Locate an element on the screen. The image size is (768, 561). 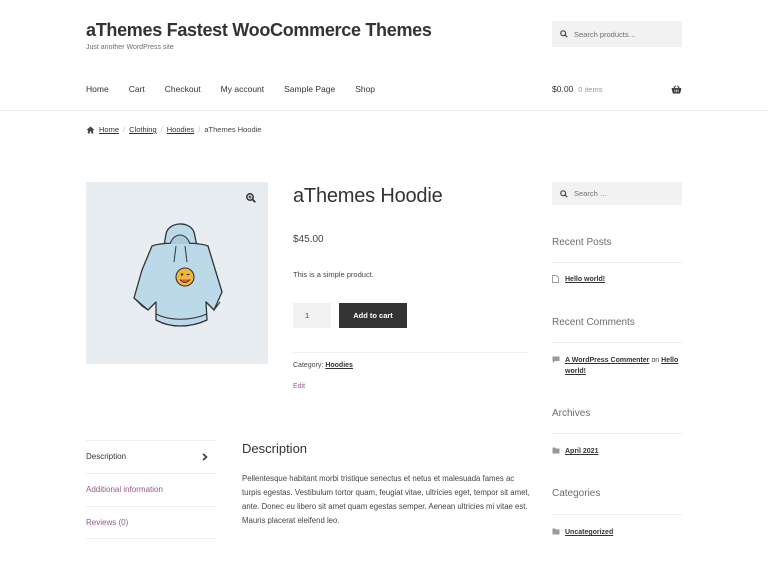
hoodie-illustration is located at coordinates (178, 275).